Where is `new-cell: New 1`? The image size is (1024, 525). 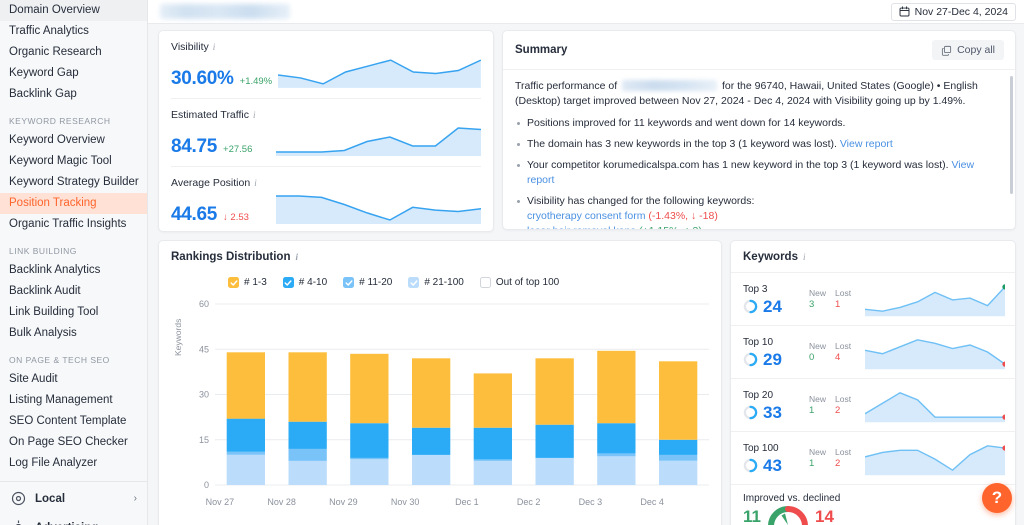
new-cell: New 1 is located at coordinates (817, 405).